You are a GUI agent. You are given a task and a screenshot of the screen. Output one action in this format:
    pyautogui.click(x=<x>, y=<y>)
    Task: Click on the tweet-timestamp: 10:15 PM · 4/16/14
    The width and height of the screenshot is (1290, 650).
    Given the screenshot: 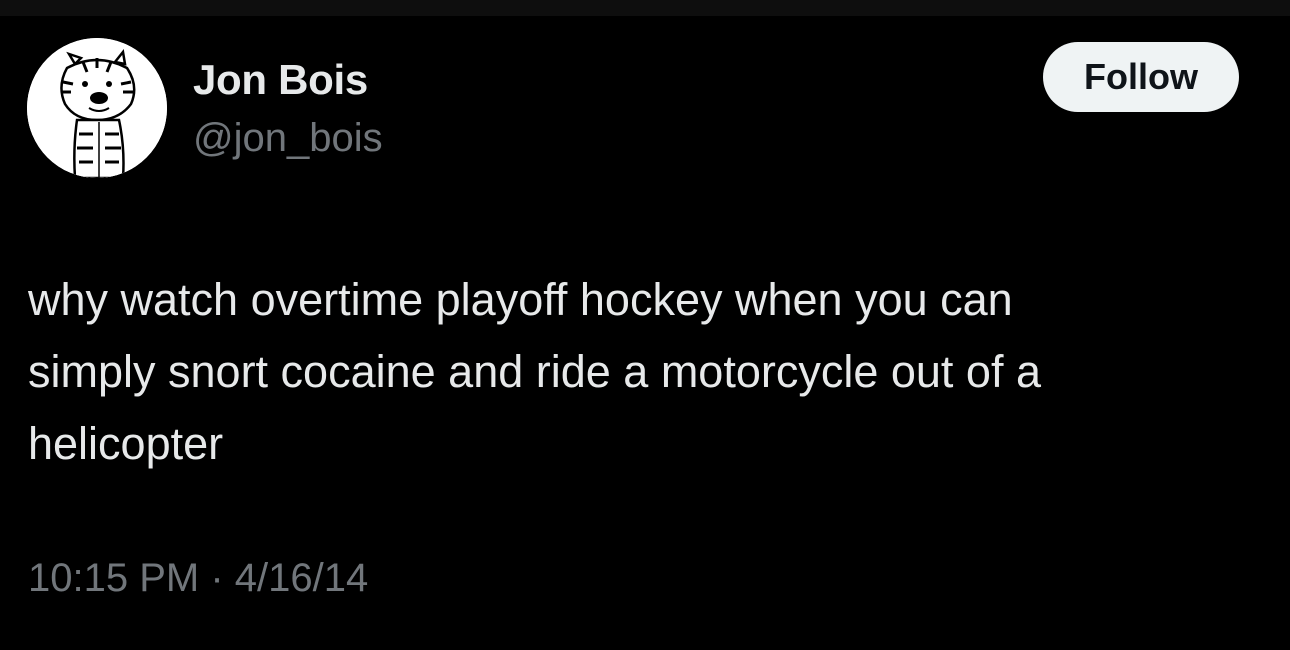 What is the action you would take?
    pyautogui.click(x=198, y=578)
    